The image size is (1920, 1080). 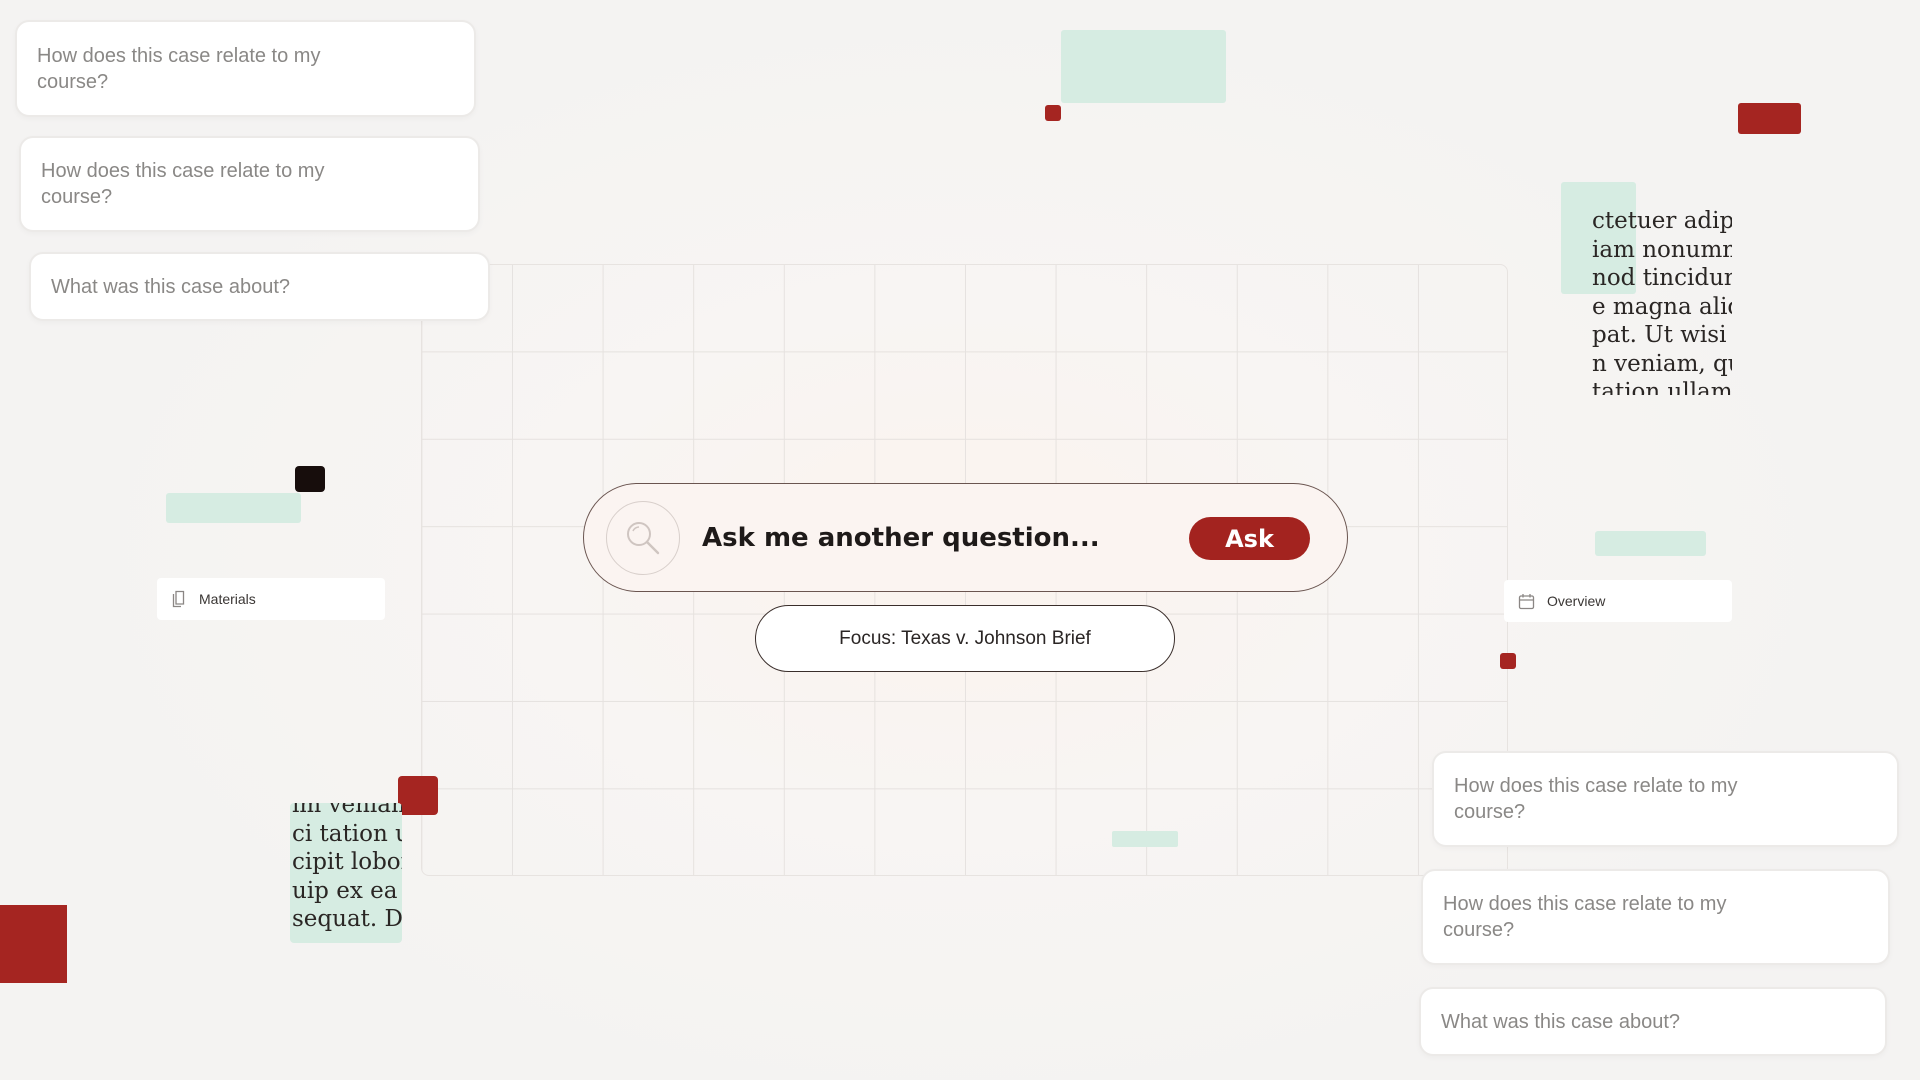 What do you see at coordinates (271, 599) in the screenshot?
I see `materials-tag: Materials` at bounding box center [271, 599].